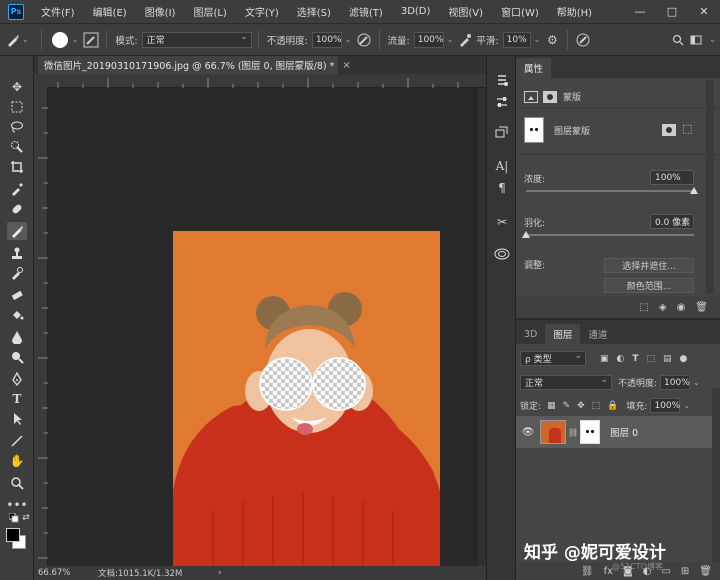 Image resolution: width=720 pixels, height=580 pixels. What do you see at coordinates (689, 129) in the screenshot?
I see `apply-mask-icon: ⬚` at bounding box center [689, 129].